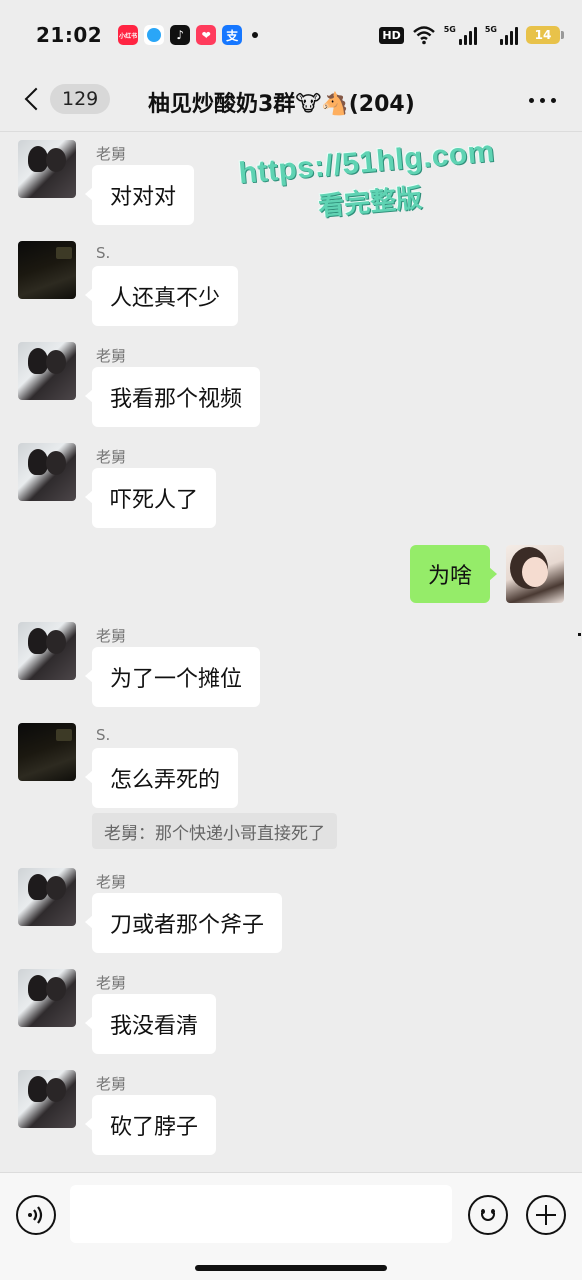 The width and height of the screenshot is (582, 1280). I want to click on heart-app-icon: ❤, so click(206, 35).